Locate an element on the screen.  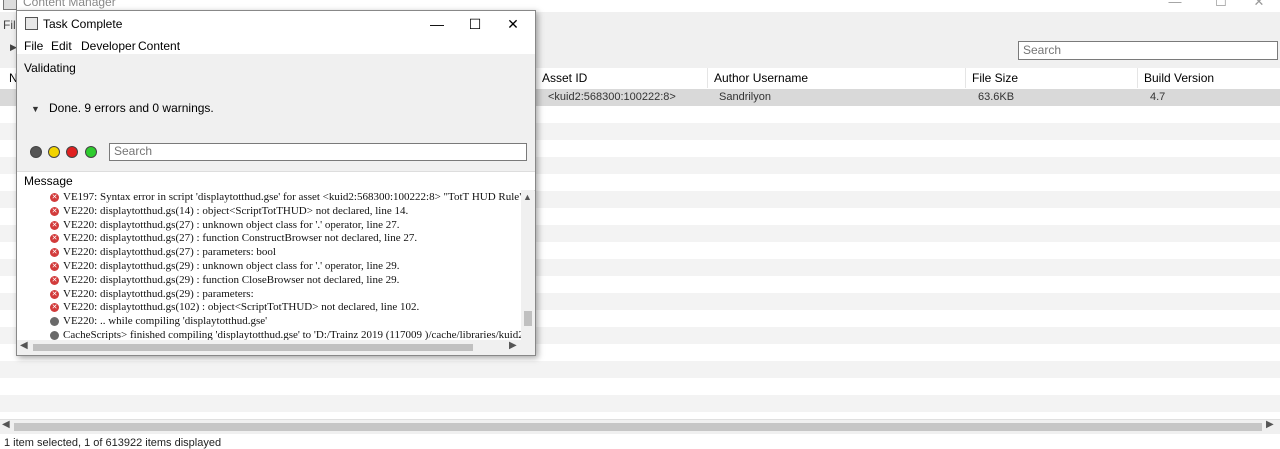
filter-green-dot-icon is located at coordinates (91, 152).